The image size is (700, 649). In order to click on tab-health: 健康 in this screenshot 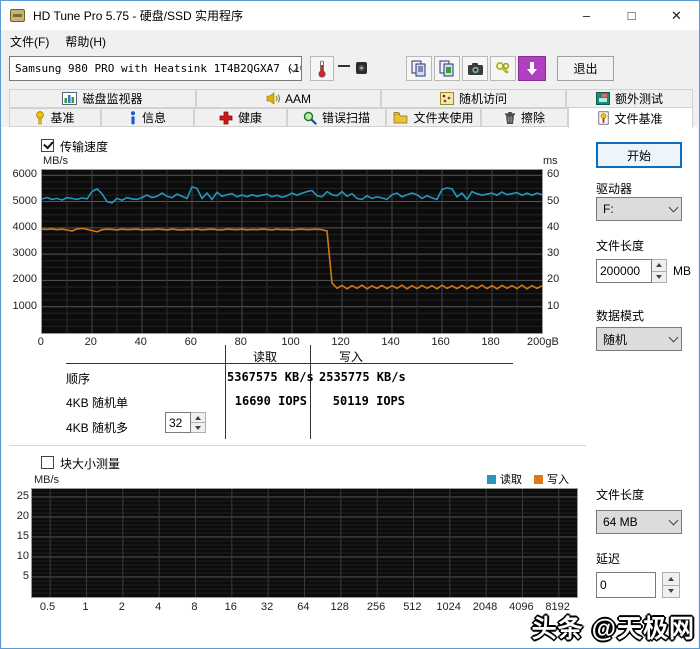, I will do `click(240, 117)`.